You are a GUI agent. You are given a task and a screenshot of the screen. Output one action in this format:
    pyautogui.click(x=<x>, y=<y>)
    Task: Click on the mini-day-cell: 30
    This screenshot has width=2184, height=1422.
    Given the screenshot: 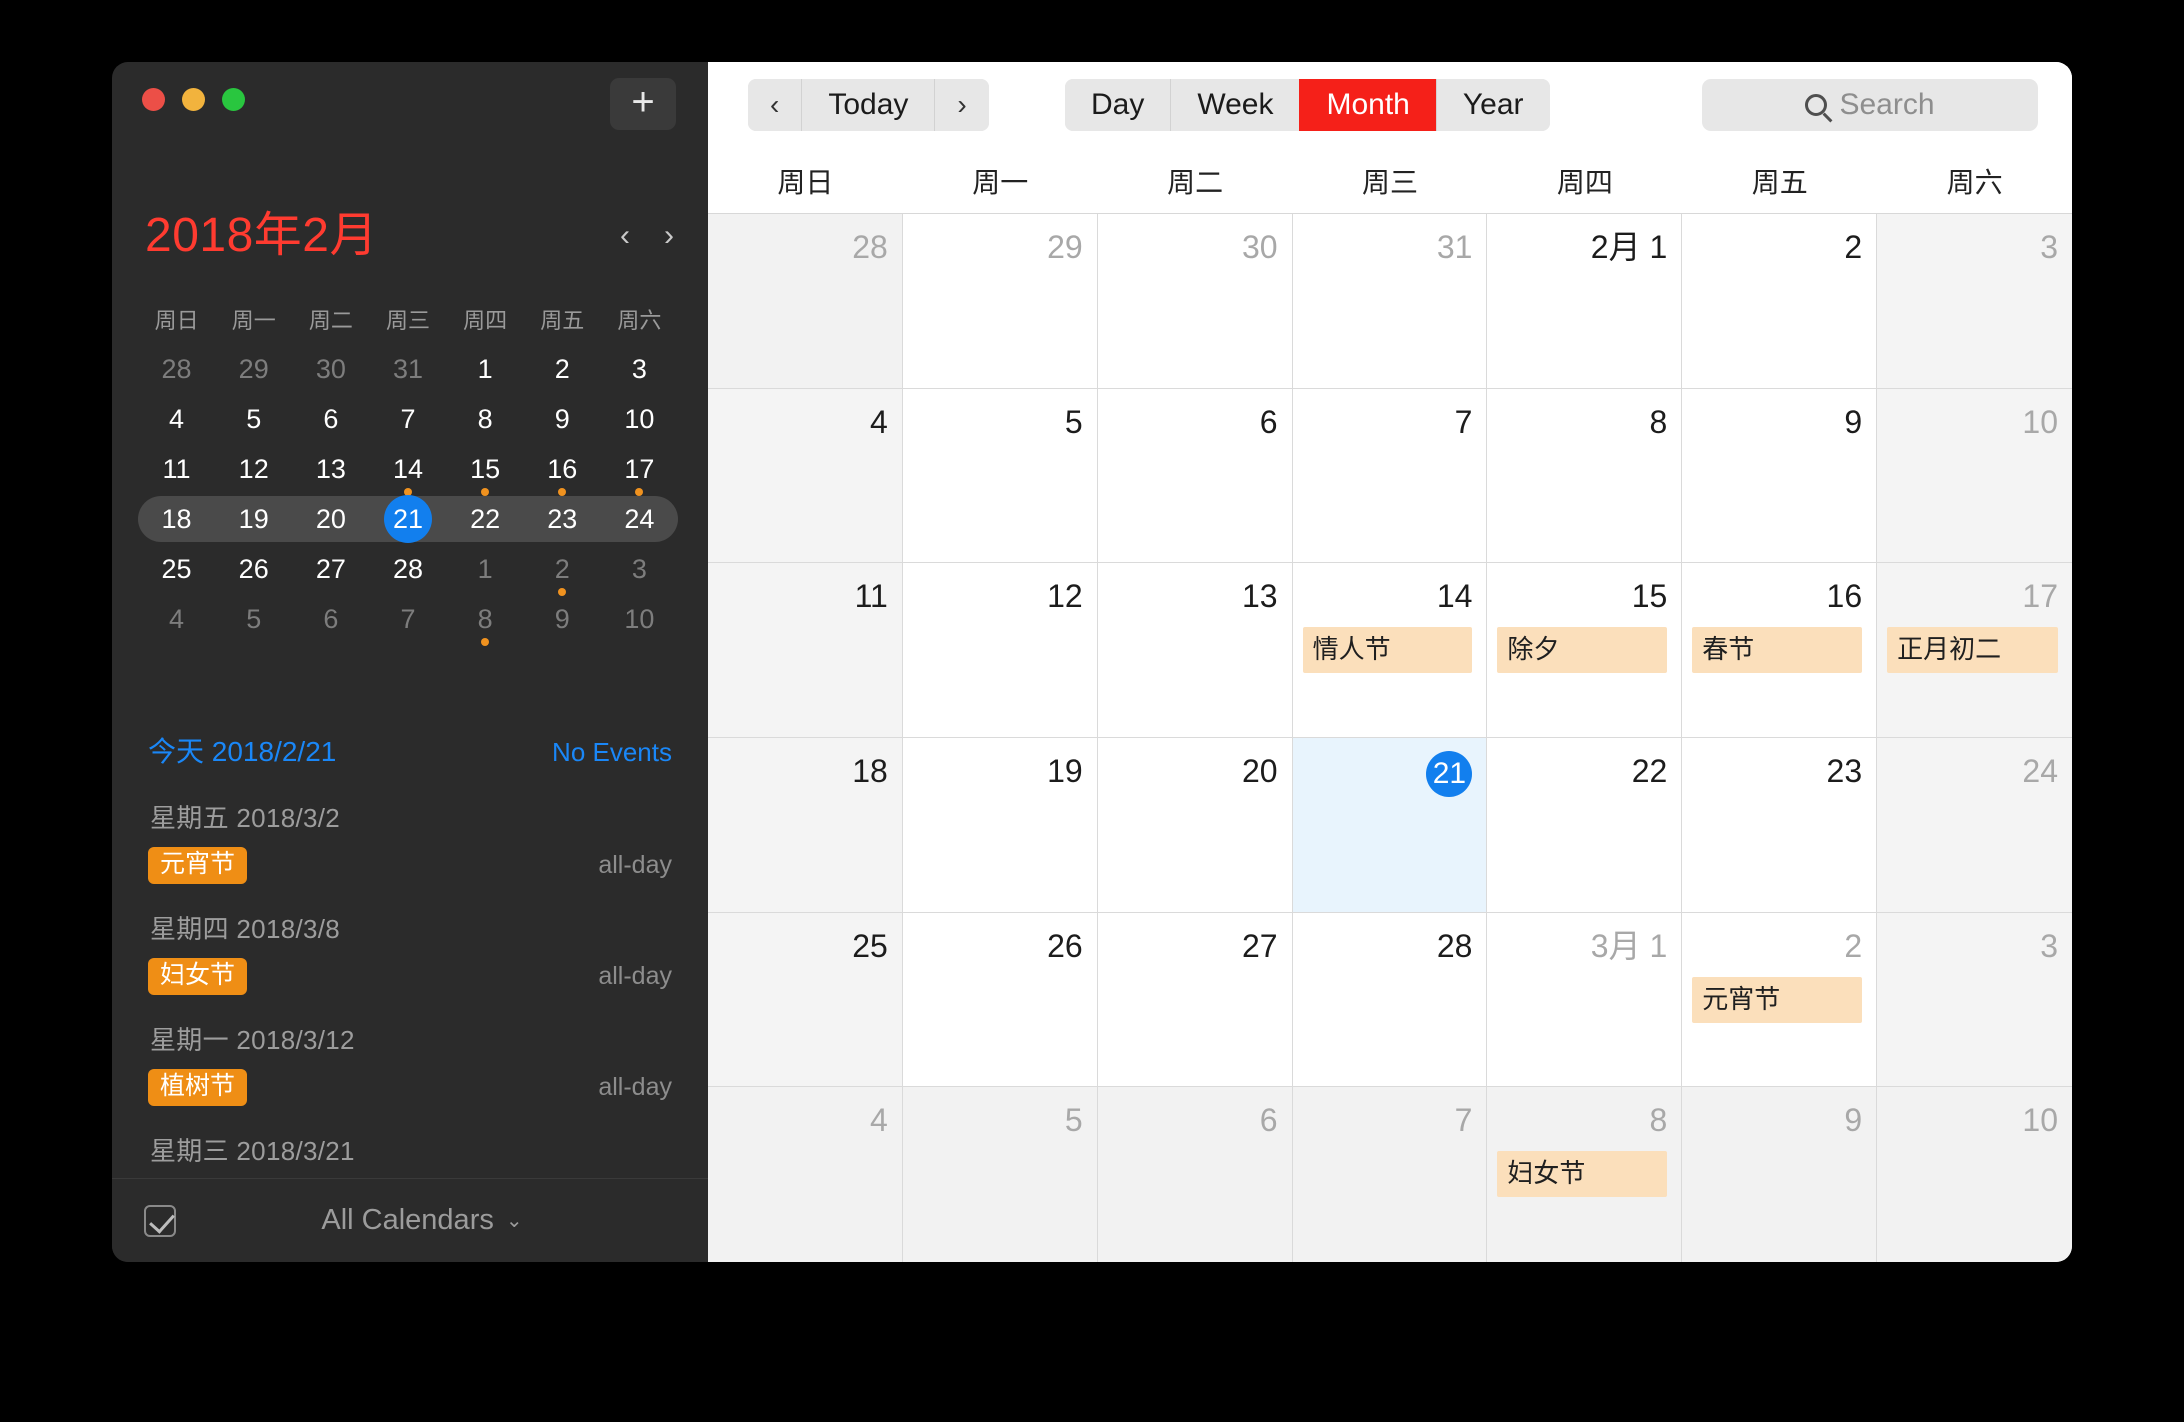 What is the action you would take?
    pyautogui.click(x=330, y=369)
    